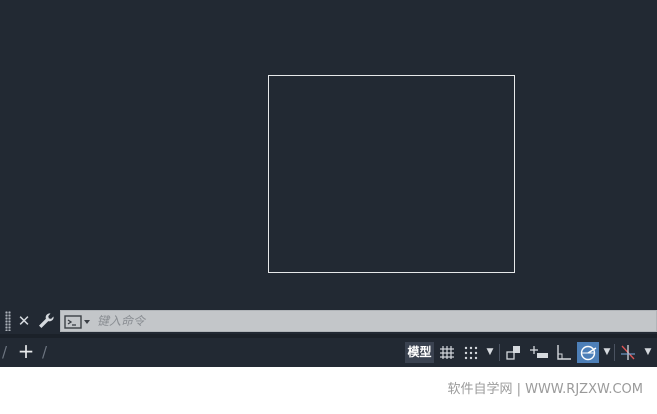  I want to click on wrench-icon, so click(46, 321).